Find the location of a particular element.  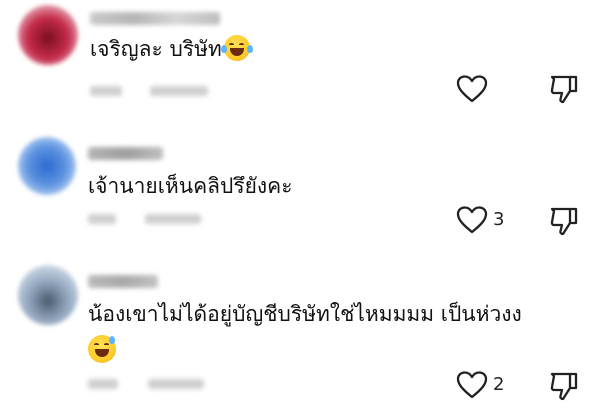

comment-body: เจริญละ บริษัท is located at coordinates (156, 49).